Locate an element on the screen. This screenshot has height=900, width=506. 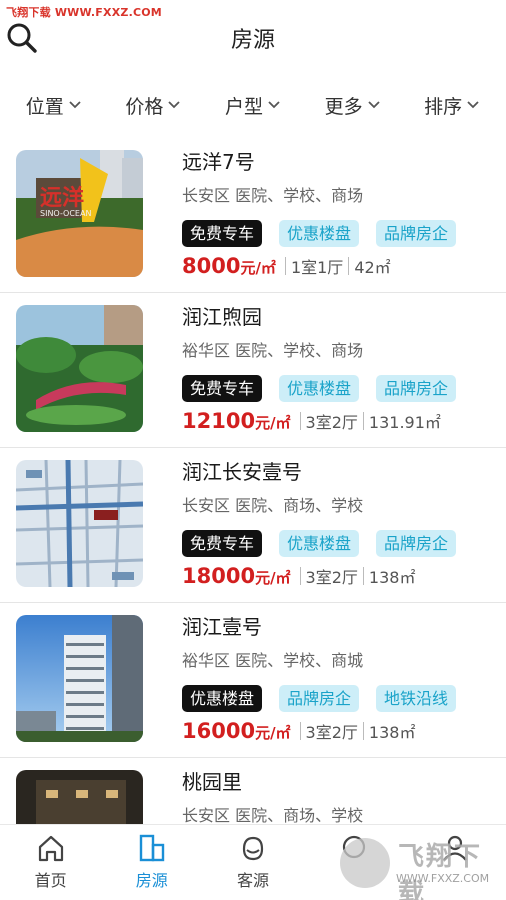
tab-label: 房源 is located at coordinates (151, 880).